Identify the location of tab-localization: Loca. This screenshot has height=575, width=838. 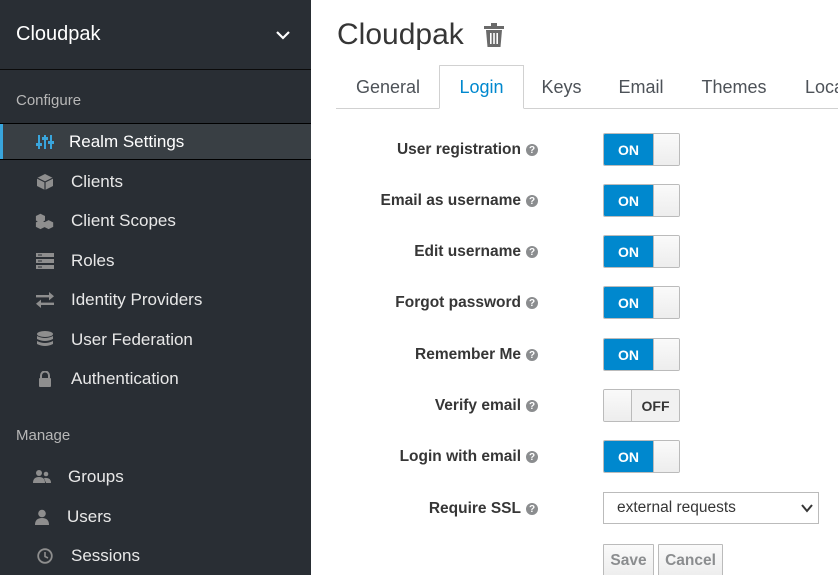
(811, 87).